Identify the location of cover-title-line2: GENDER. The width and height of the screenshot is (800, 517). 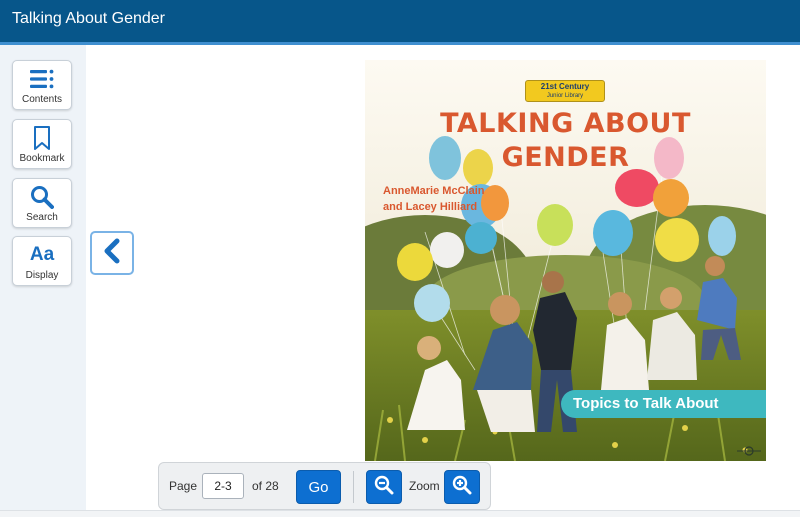
(565, 157).